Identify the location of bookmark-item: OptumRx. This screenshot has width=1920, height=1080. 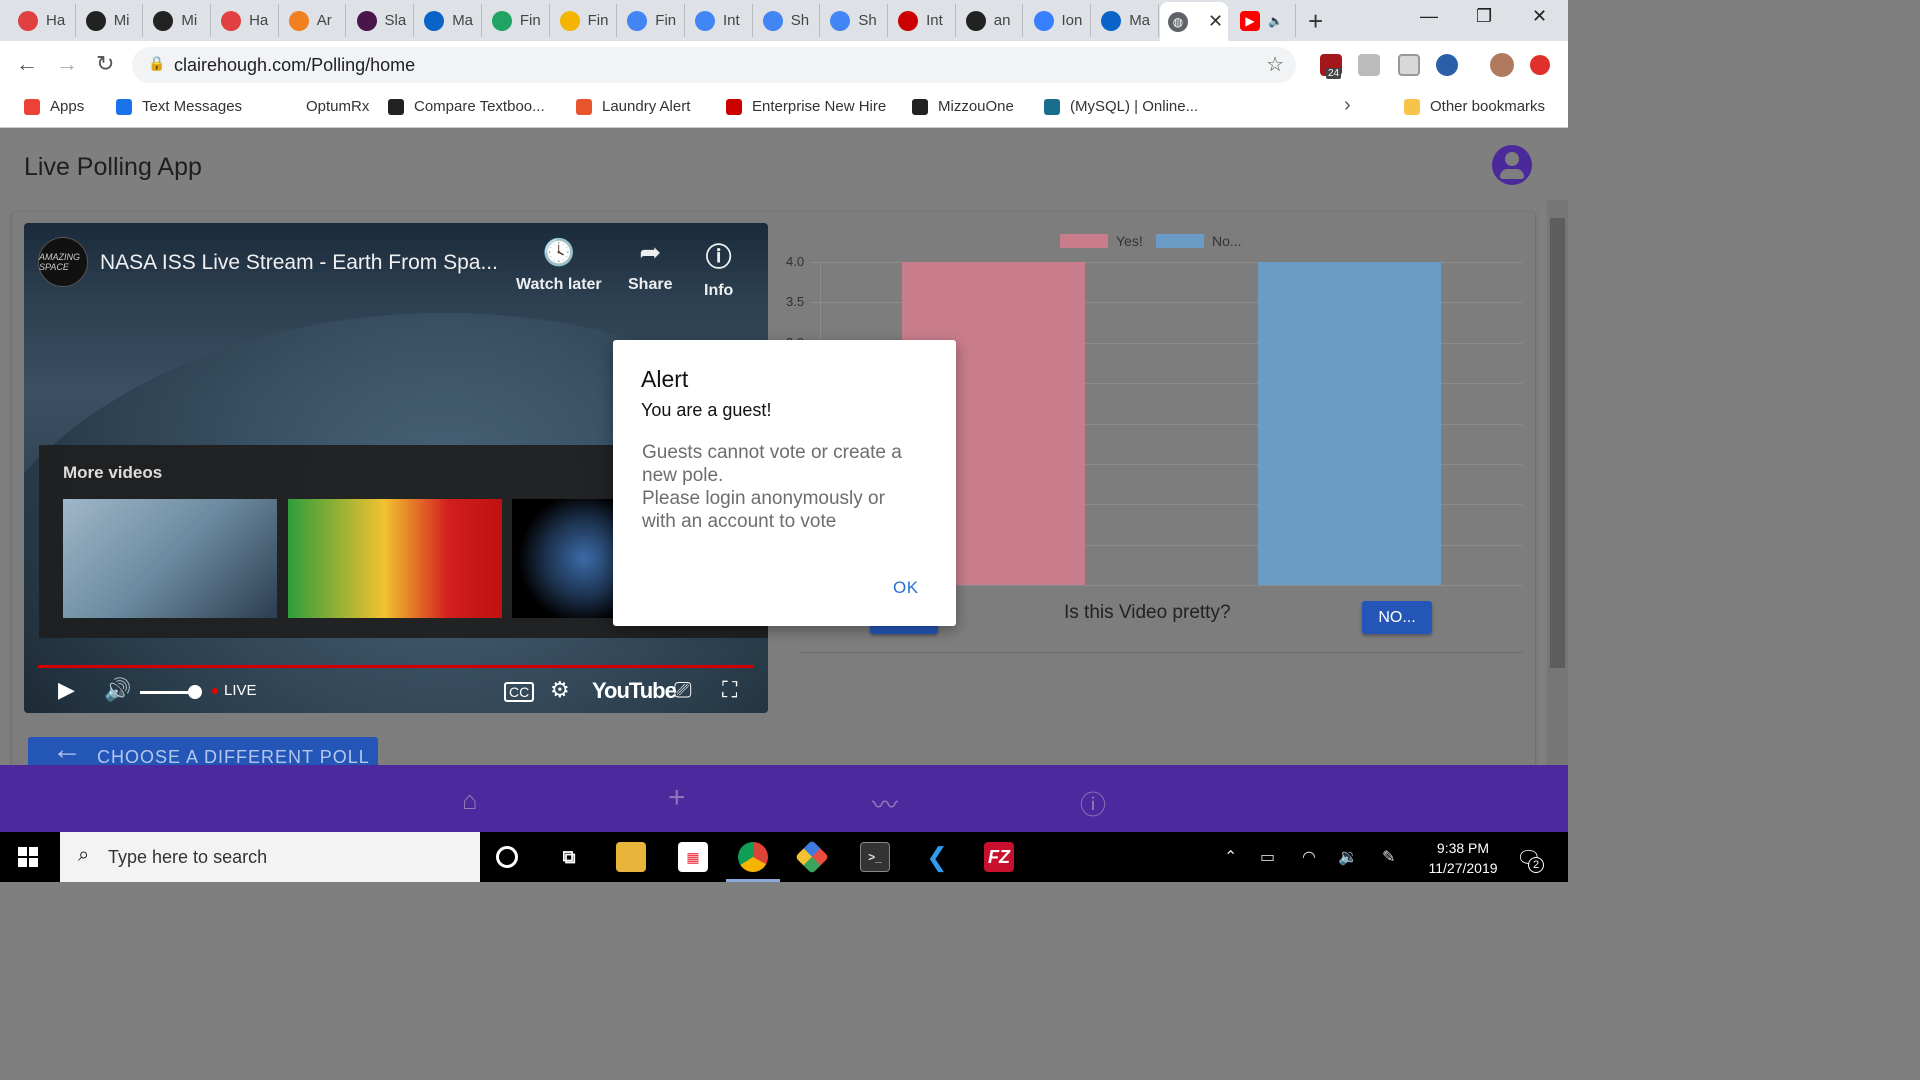
(332, 106).